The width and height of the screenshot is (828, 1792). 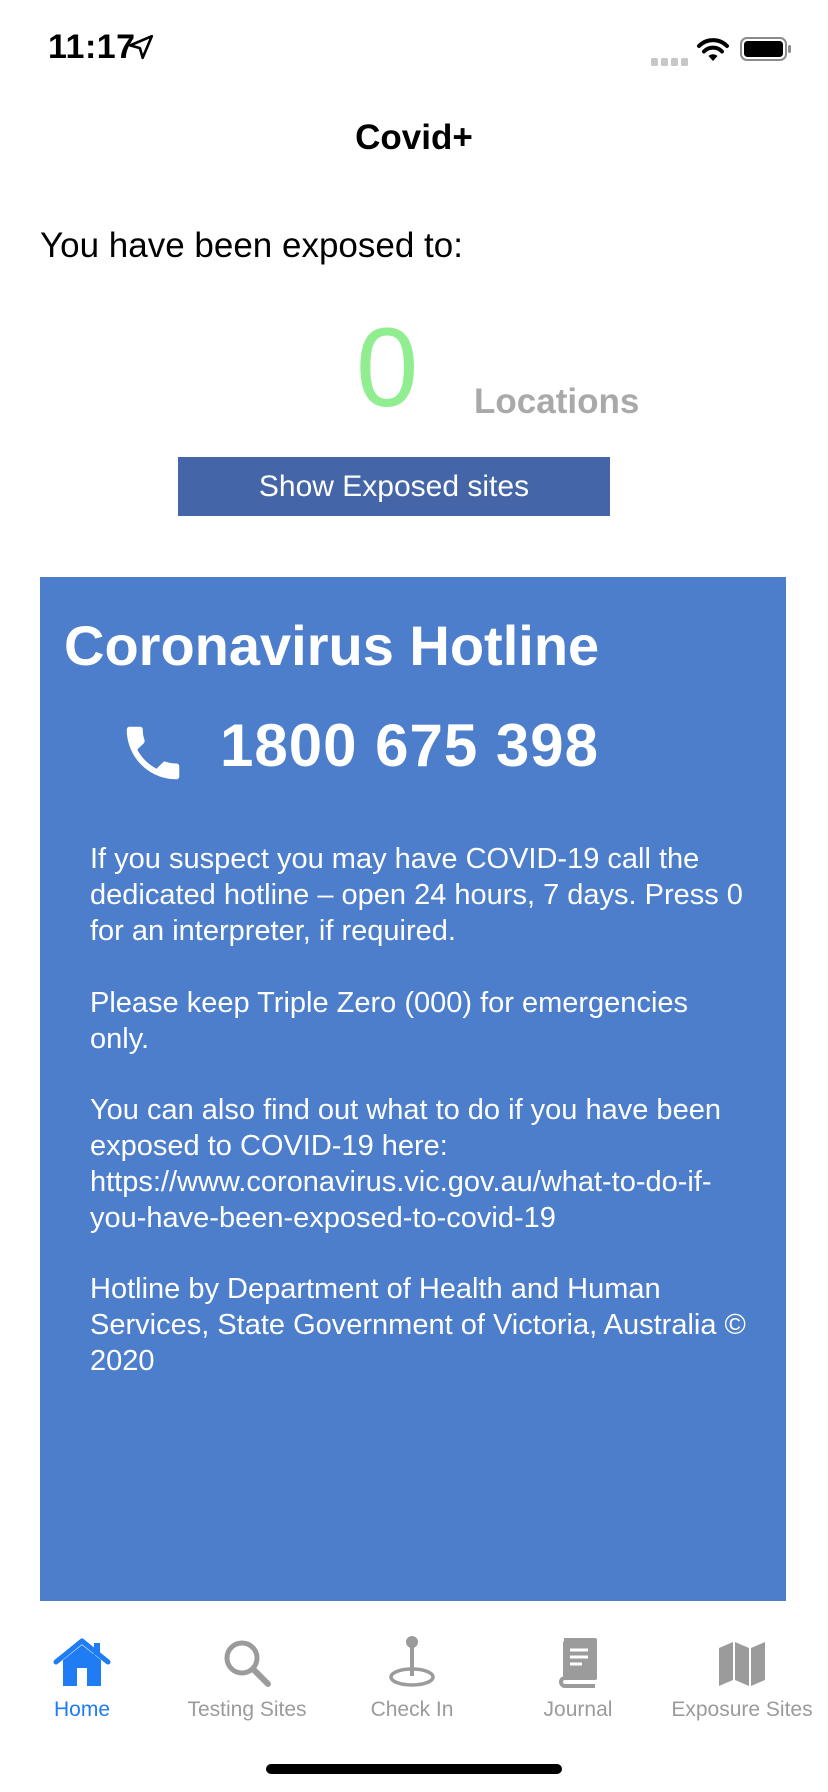 What do you see at coordinates (670, 62) in the screenshot?
I see `cellular-signal-icon` at bounding box center [670, 62].